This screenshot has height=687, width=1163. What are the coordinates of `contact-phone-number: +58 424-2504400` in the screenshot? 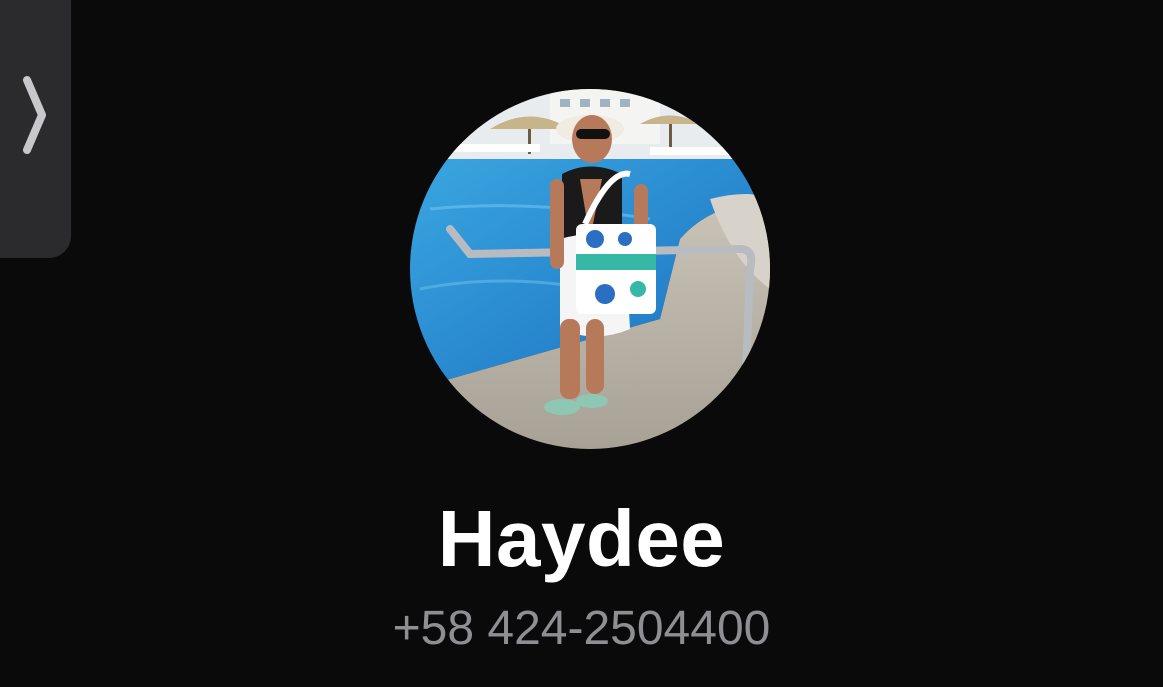 It's located at (581, 629).